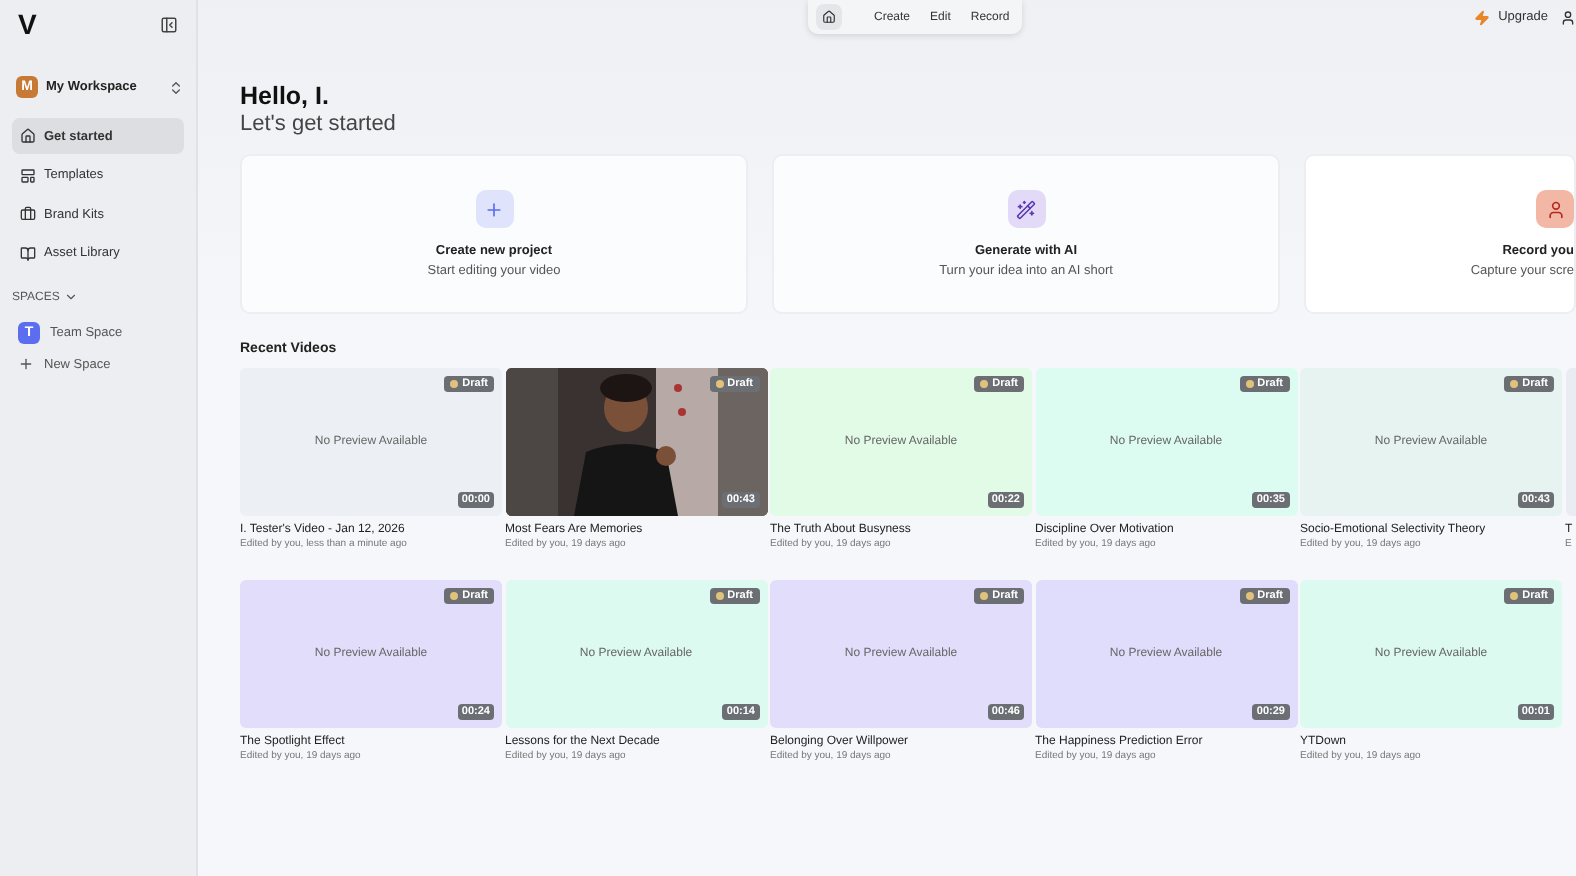 The height and width of the screenshot is (876, 1576). What do you see at coordinates (285, 96) in the screenshot?
I see `greeting: Hello, I.` at bounding box center [285, 96].